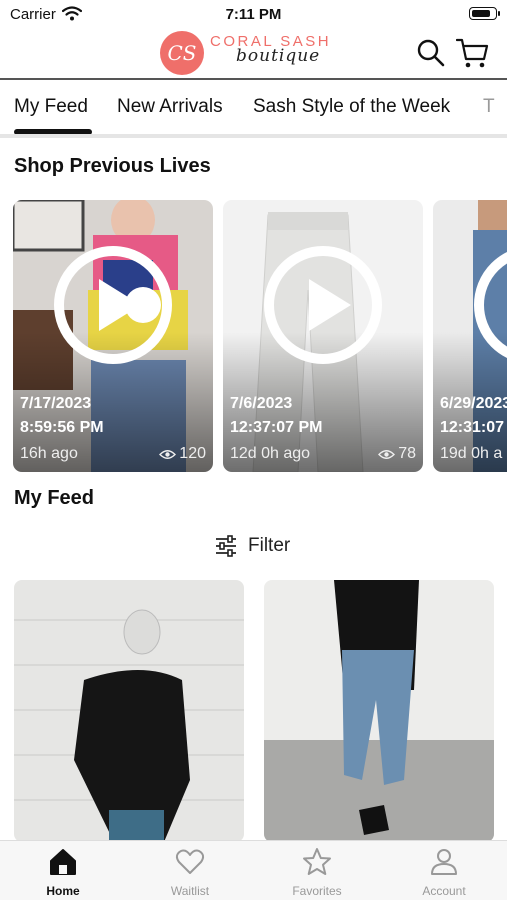 The width and height of the screenshot is (507, 900). I want to click on battery-icon, so click(484, 13).